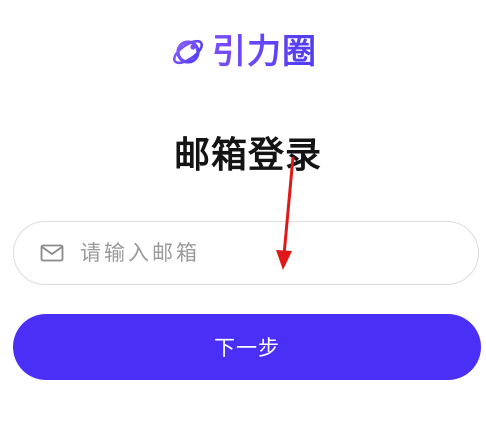 This screenshot has height=440, width=486. I want to click on email-input, so click(260, 253).